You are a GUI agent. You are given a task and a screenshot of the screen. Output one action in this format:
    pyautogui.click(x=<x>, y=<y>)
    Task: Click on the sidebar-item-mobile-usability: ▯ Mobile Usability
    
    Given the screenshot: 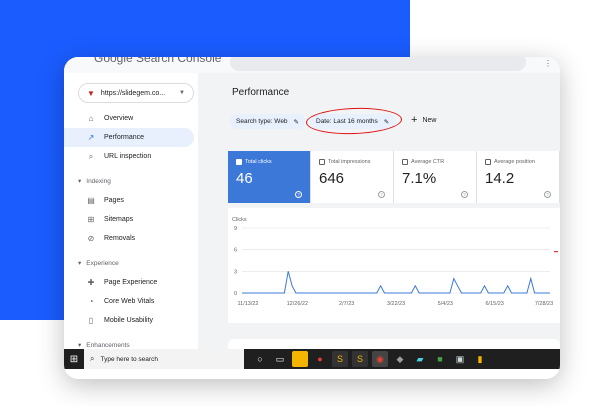 What is the action you would take?
    pyautogui.click(x=131, y=320)
    